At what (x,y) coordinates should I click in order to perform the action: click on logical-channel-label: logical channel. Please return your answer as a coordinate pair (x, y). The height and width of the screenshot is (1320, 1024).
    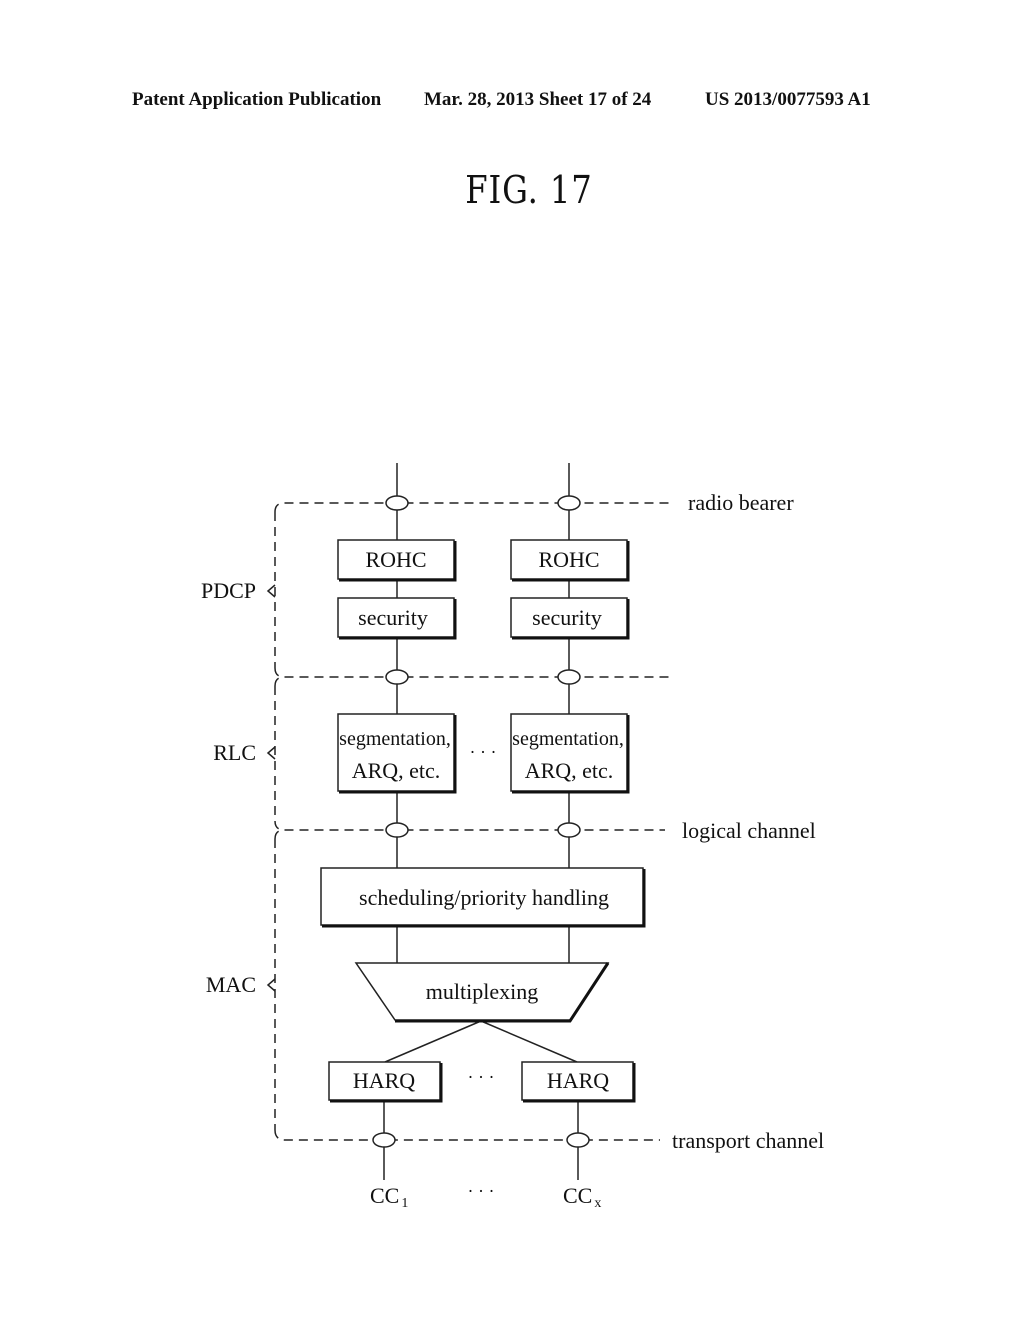
    Looking at the image, I should click on (749, 830).